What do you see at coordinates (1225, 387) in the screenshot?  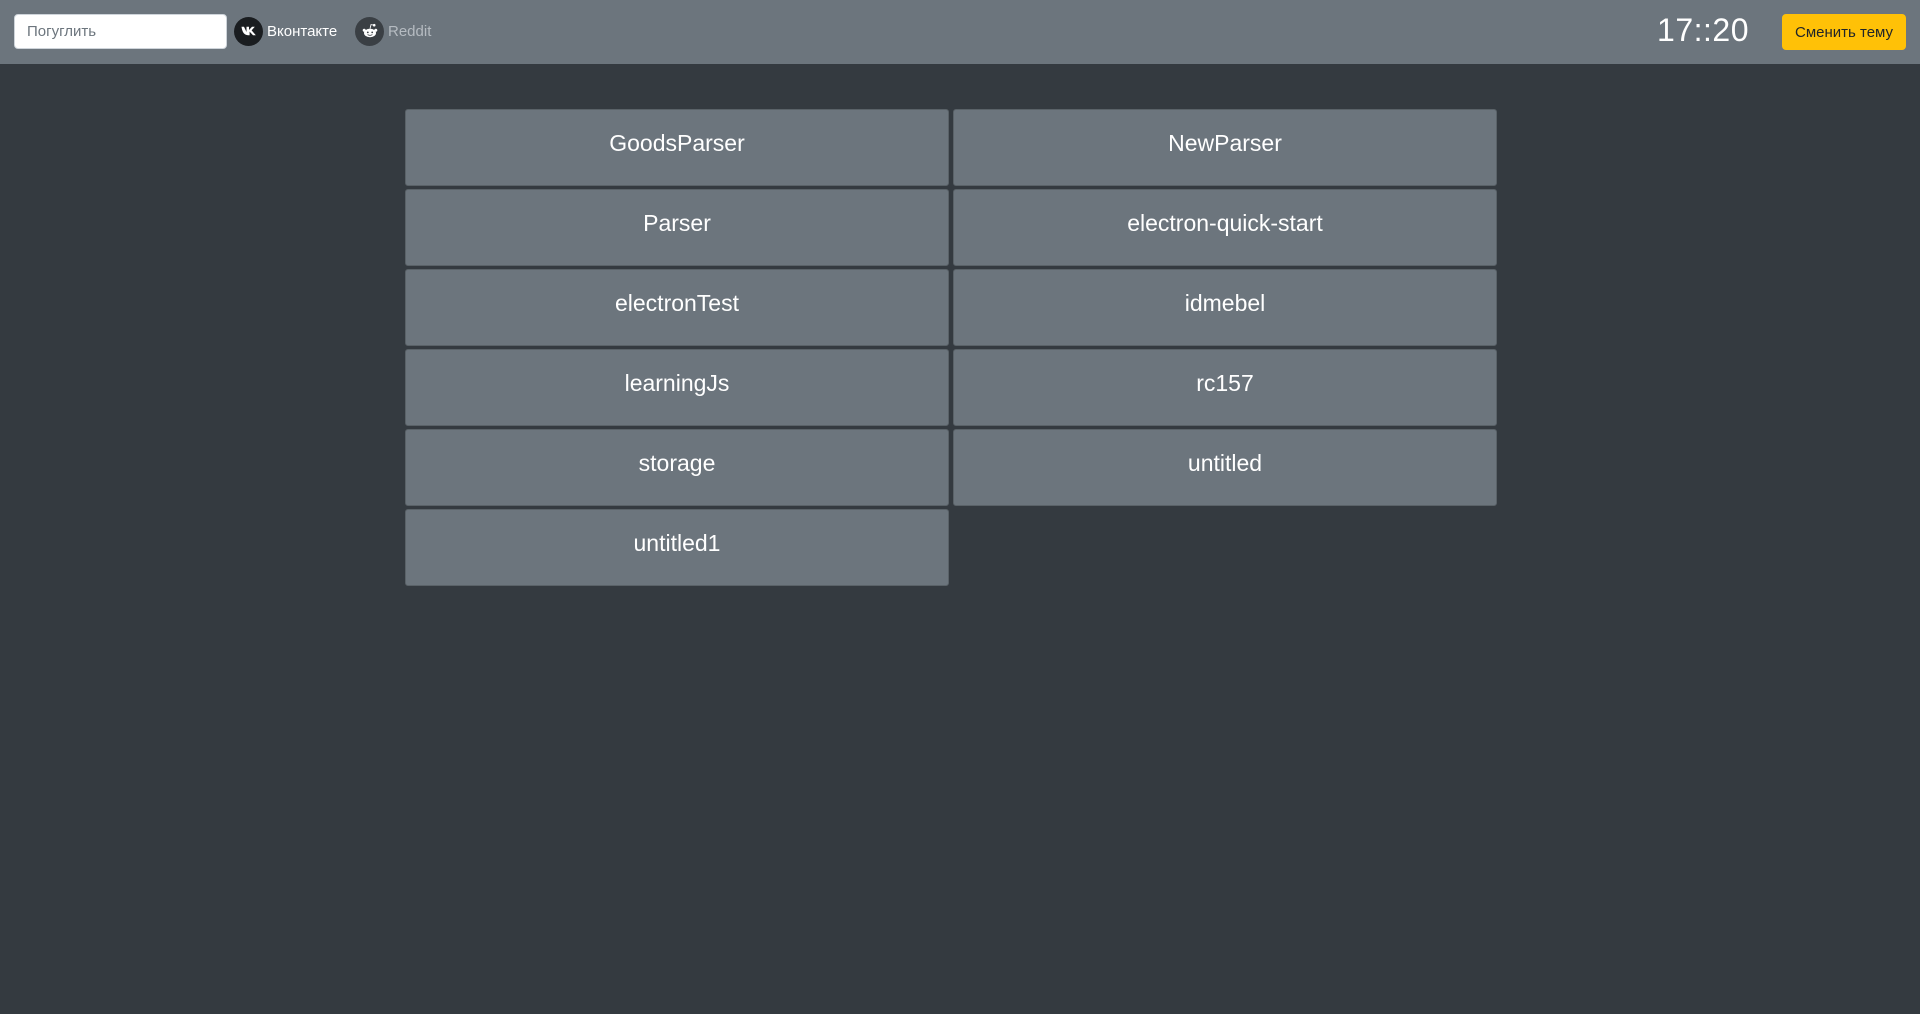 I see `project-tile: rc157` at bounding box center [1225, 387].